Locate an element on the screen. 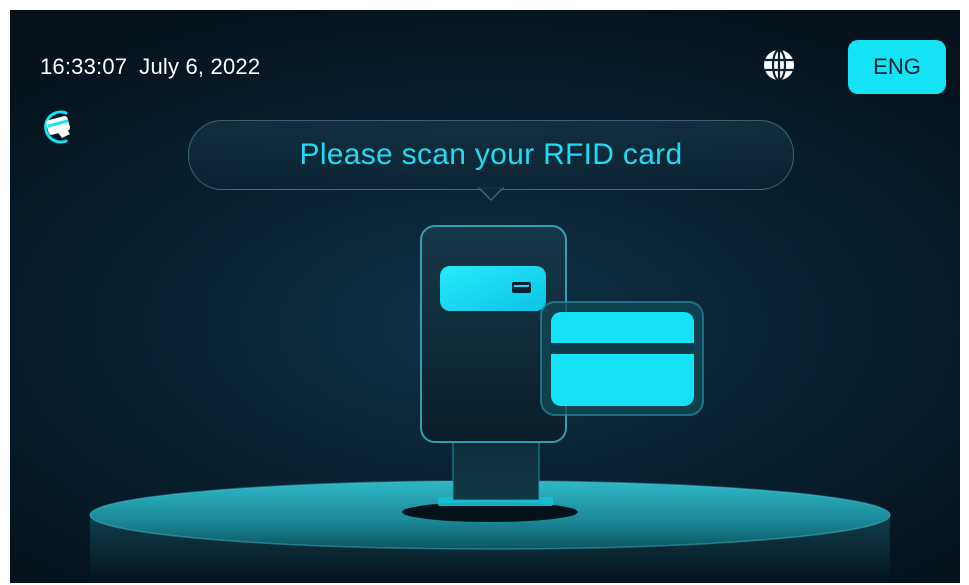 The width and height of the screenshot is (969, 585). time-text: 16:33:07 is located at coordinates (84, 66).